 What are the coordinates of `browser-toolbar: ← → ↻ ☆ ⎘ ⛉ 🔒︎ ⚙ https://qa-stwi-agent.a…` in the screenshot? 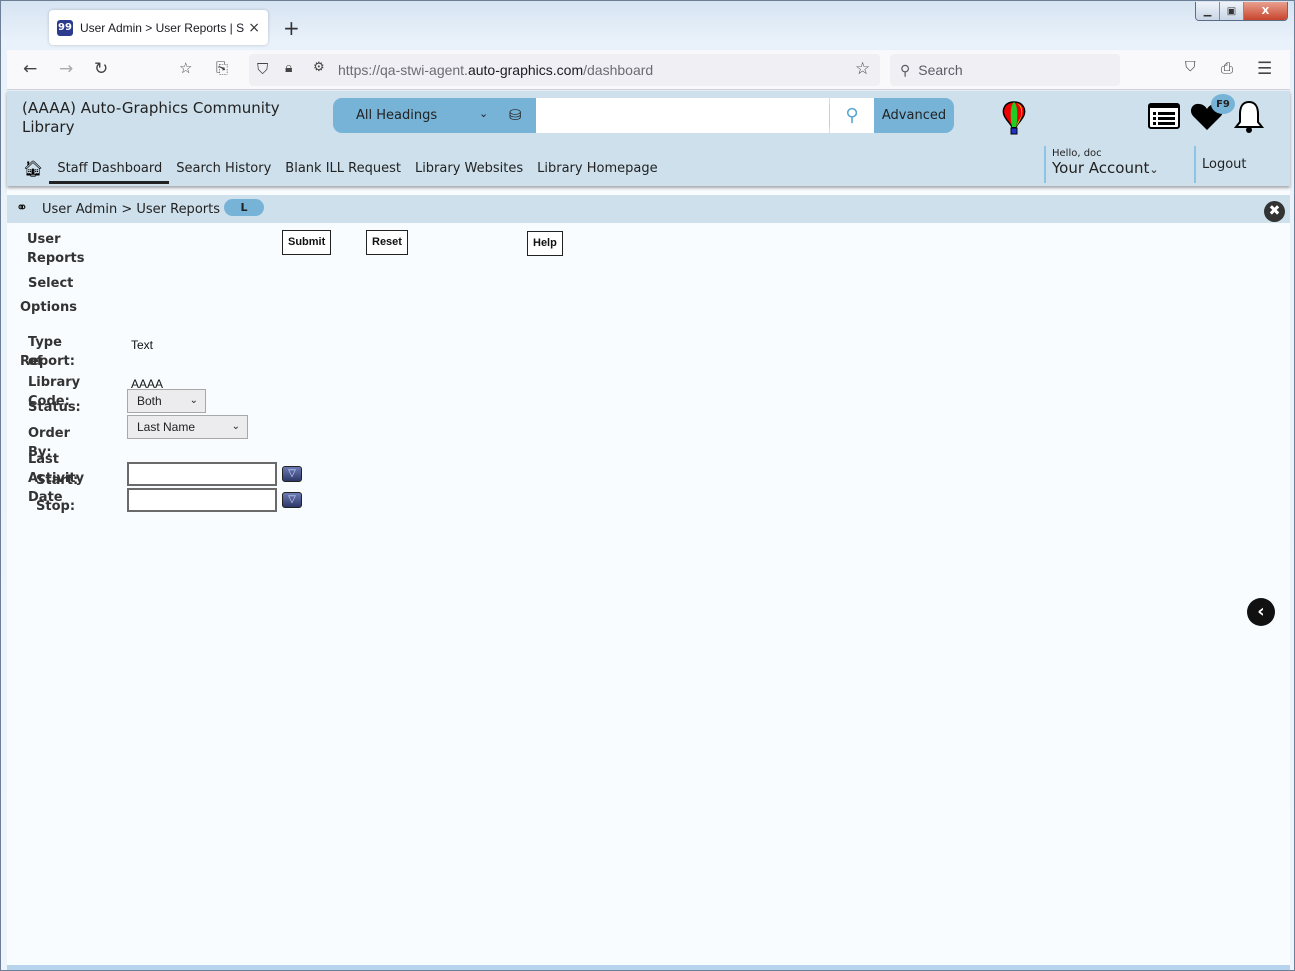 It's located at (648, 70).